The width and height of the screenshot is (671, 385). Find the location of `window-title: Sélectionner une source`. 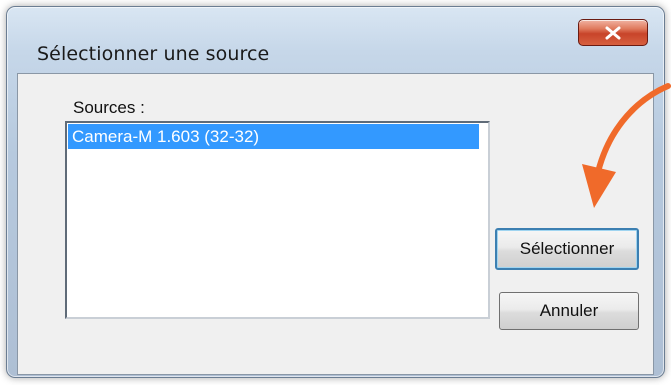

window-title: Sélectionner une source is located at coordinates (153, 54).